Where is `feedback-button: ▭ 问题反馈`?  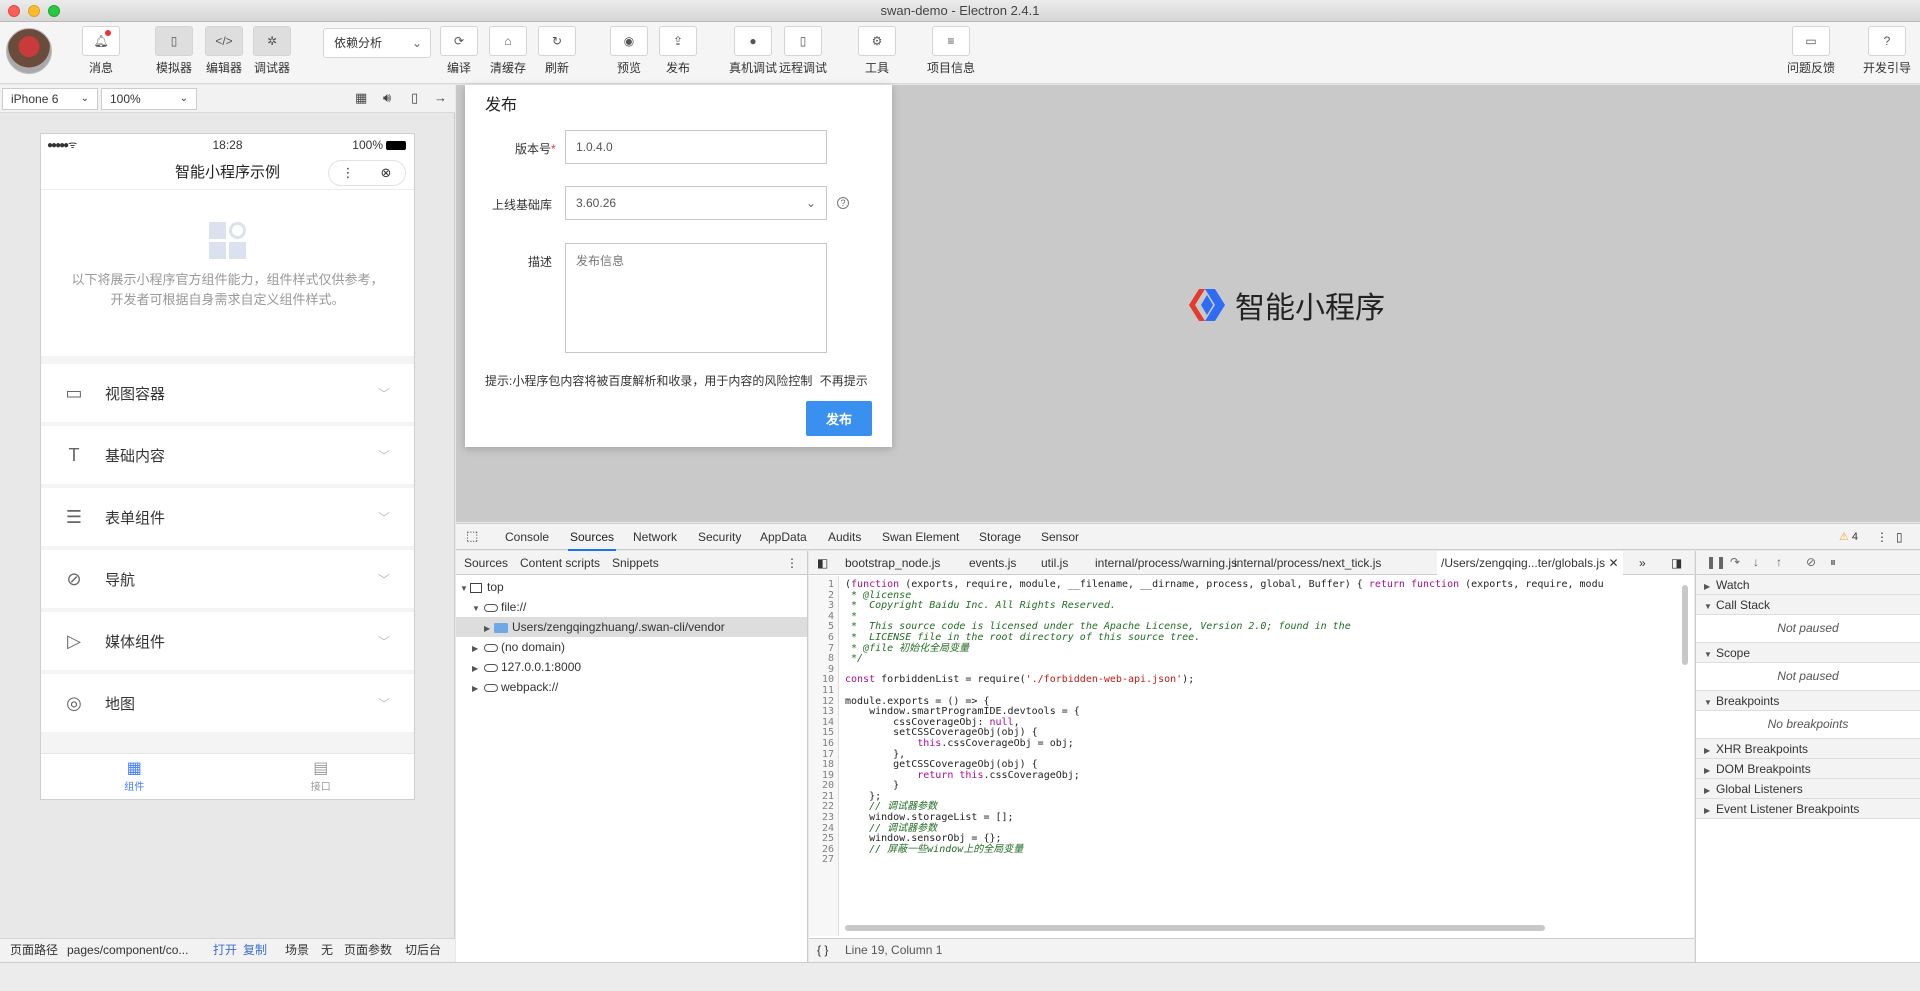
feedback-button: ▭ 问题反馈 is located at coordinates (1811, 51).